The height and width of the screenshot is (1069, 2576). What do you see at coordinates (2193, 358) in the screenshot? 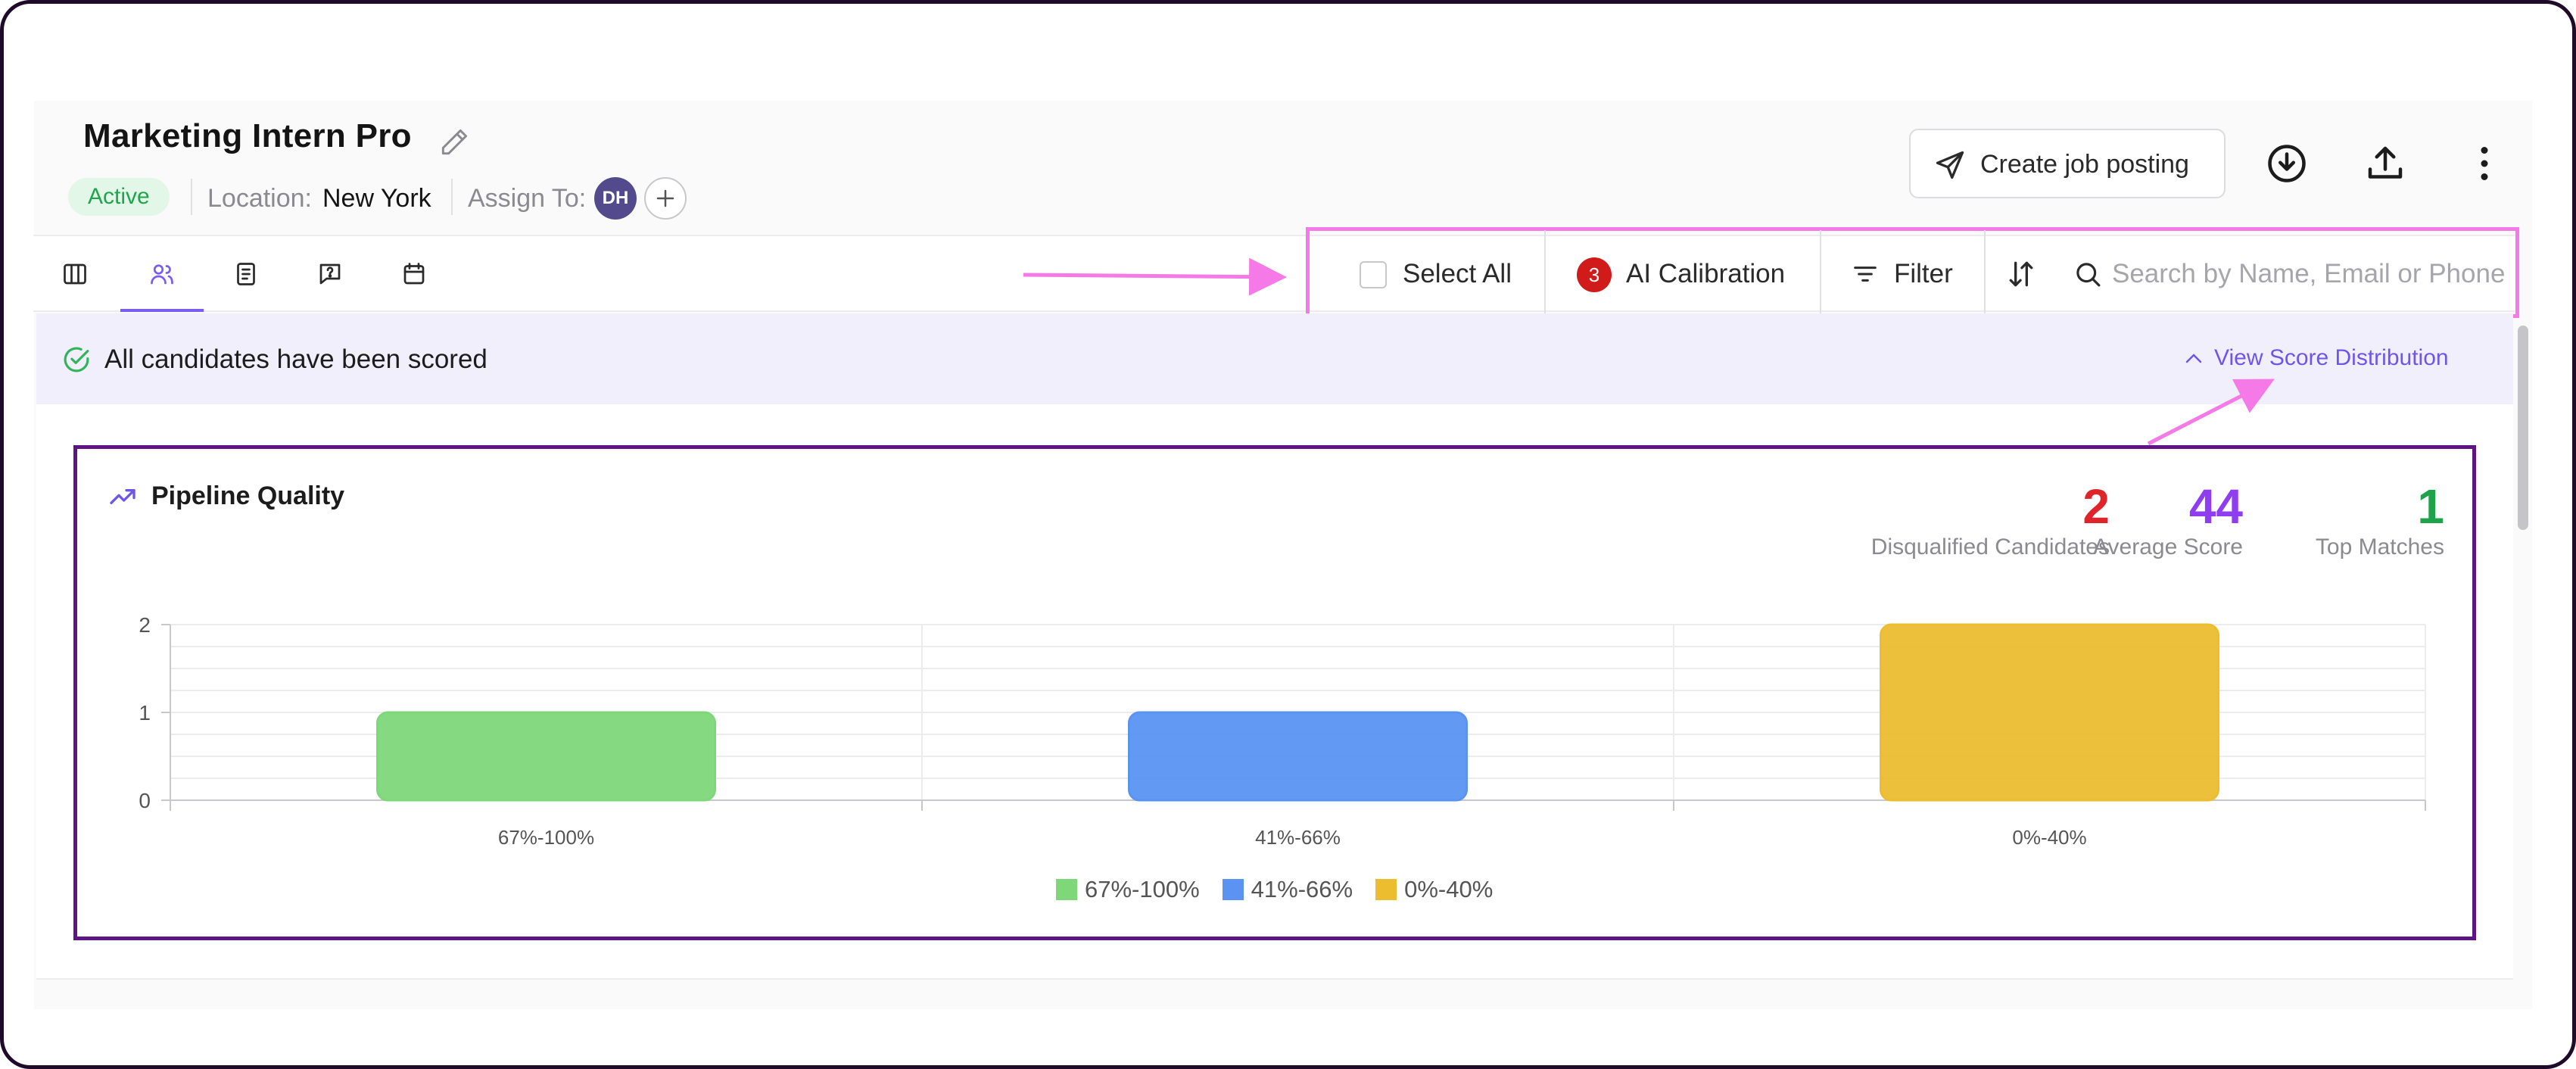
I see `chevron-up-icon` at bounding box center [2193, 358].